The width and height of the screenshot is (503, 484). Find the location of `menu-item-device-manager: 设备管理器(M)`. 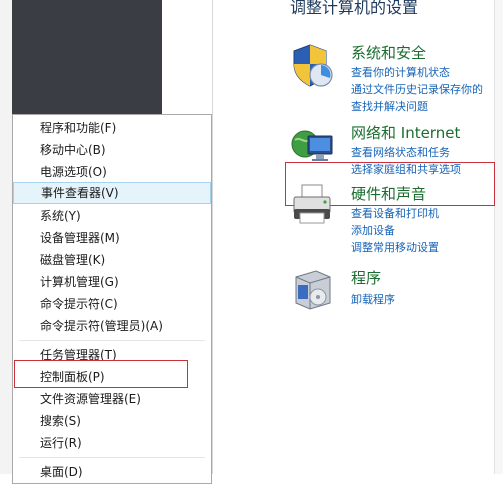

menu-item-device-manager: 设备管理器(M) is located at coordinates (112, 238).